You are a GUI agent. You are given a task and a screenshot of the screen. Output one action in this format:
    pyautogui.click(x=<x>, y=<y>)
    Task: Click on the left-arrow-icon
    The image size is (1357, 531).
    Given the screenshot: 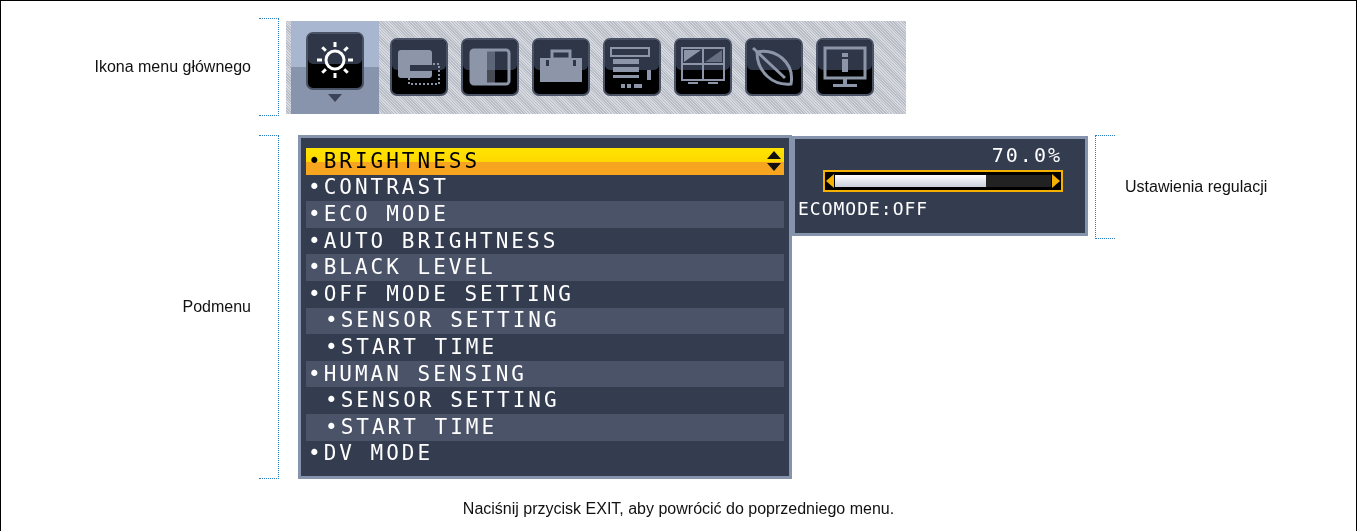 What is the action you would take?
    pyautogui.click(x=830, y=181)
    